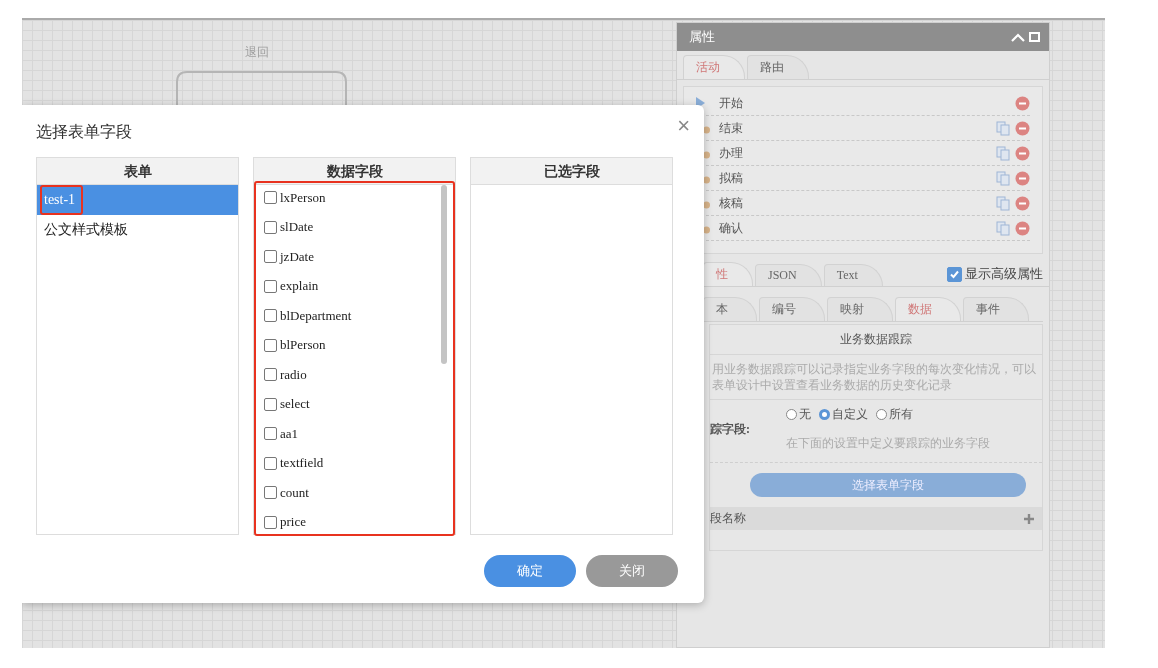  Describe the element at coordinates (352, 198) in the screenshot. I see `field-checkbox: lxPerson` at that location.